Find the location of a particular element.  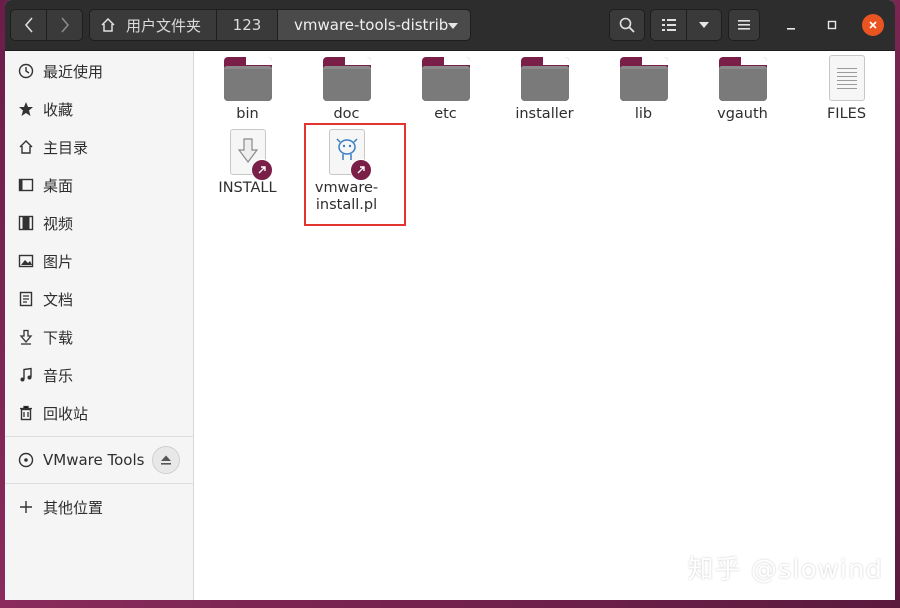

search-icon is located at coordinates (627, 25).